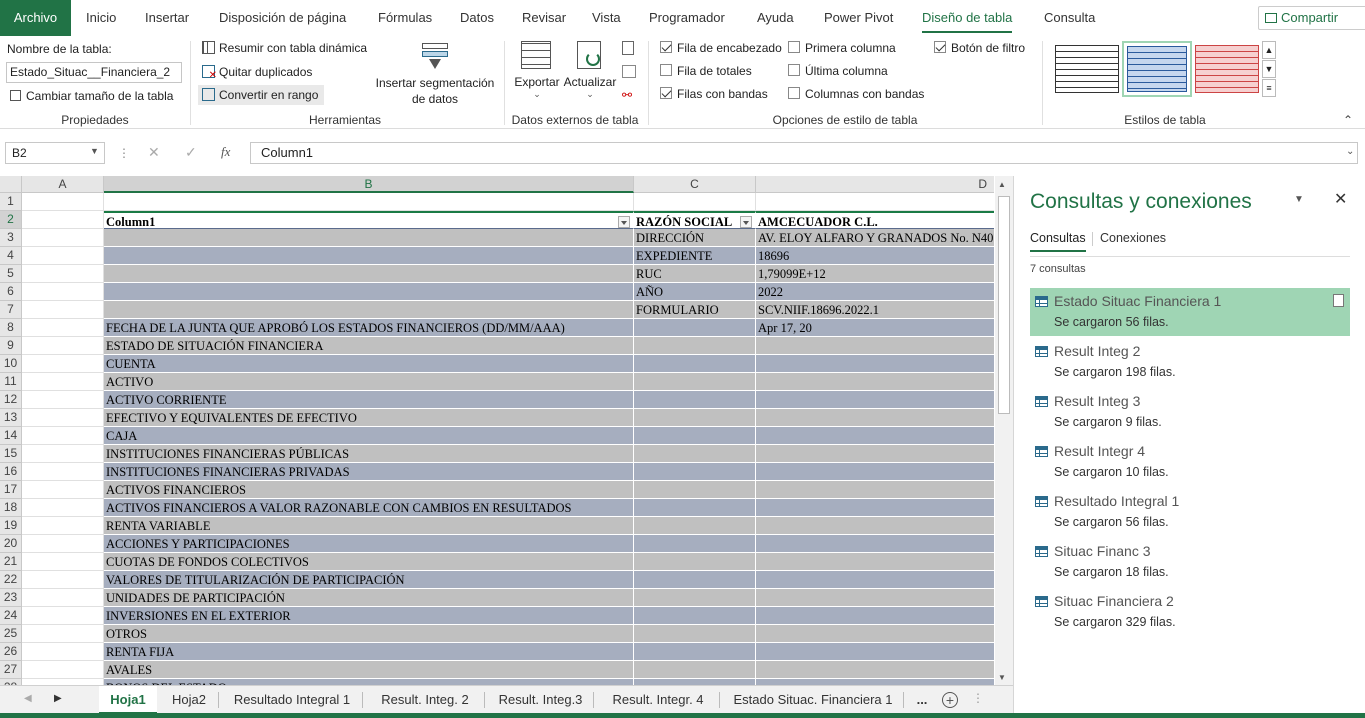 This screenshot has width=1365, height=718. Describe the element at coordinates (11, 580) in the screenshot. I see `row-header: 22` at that location.